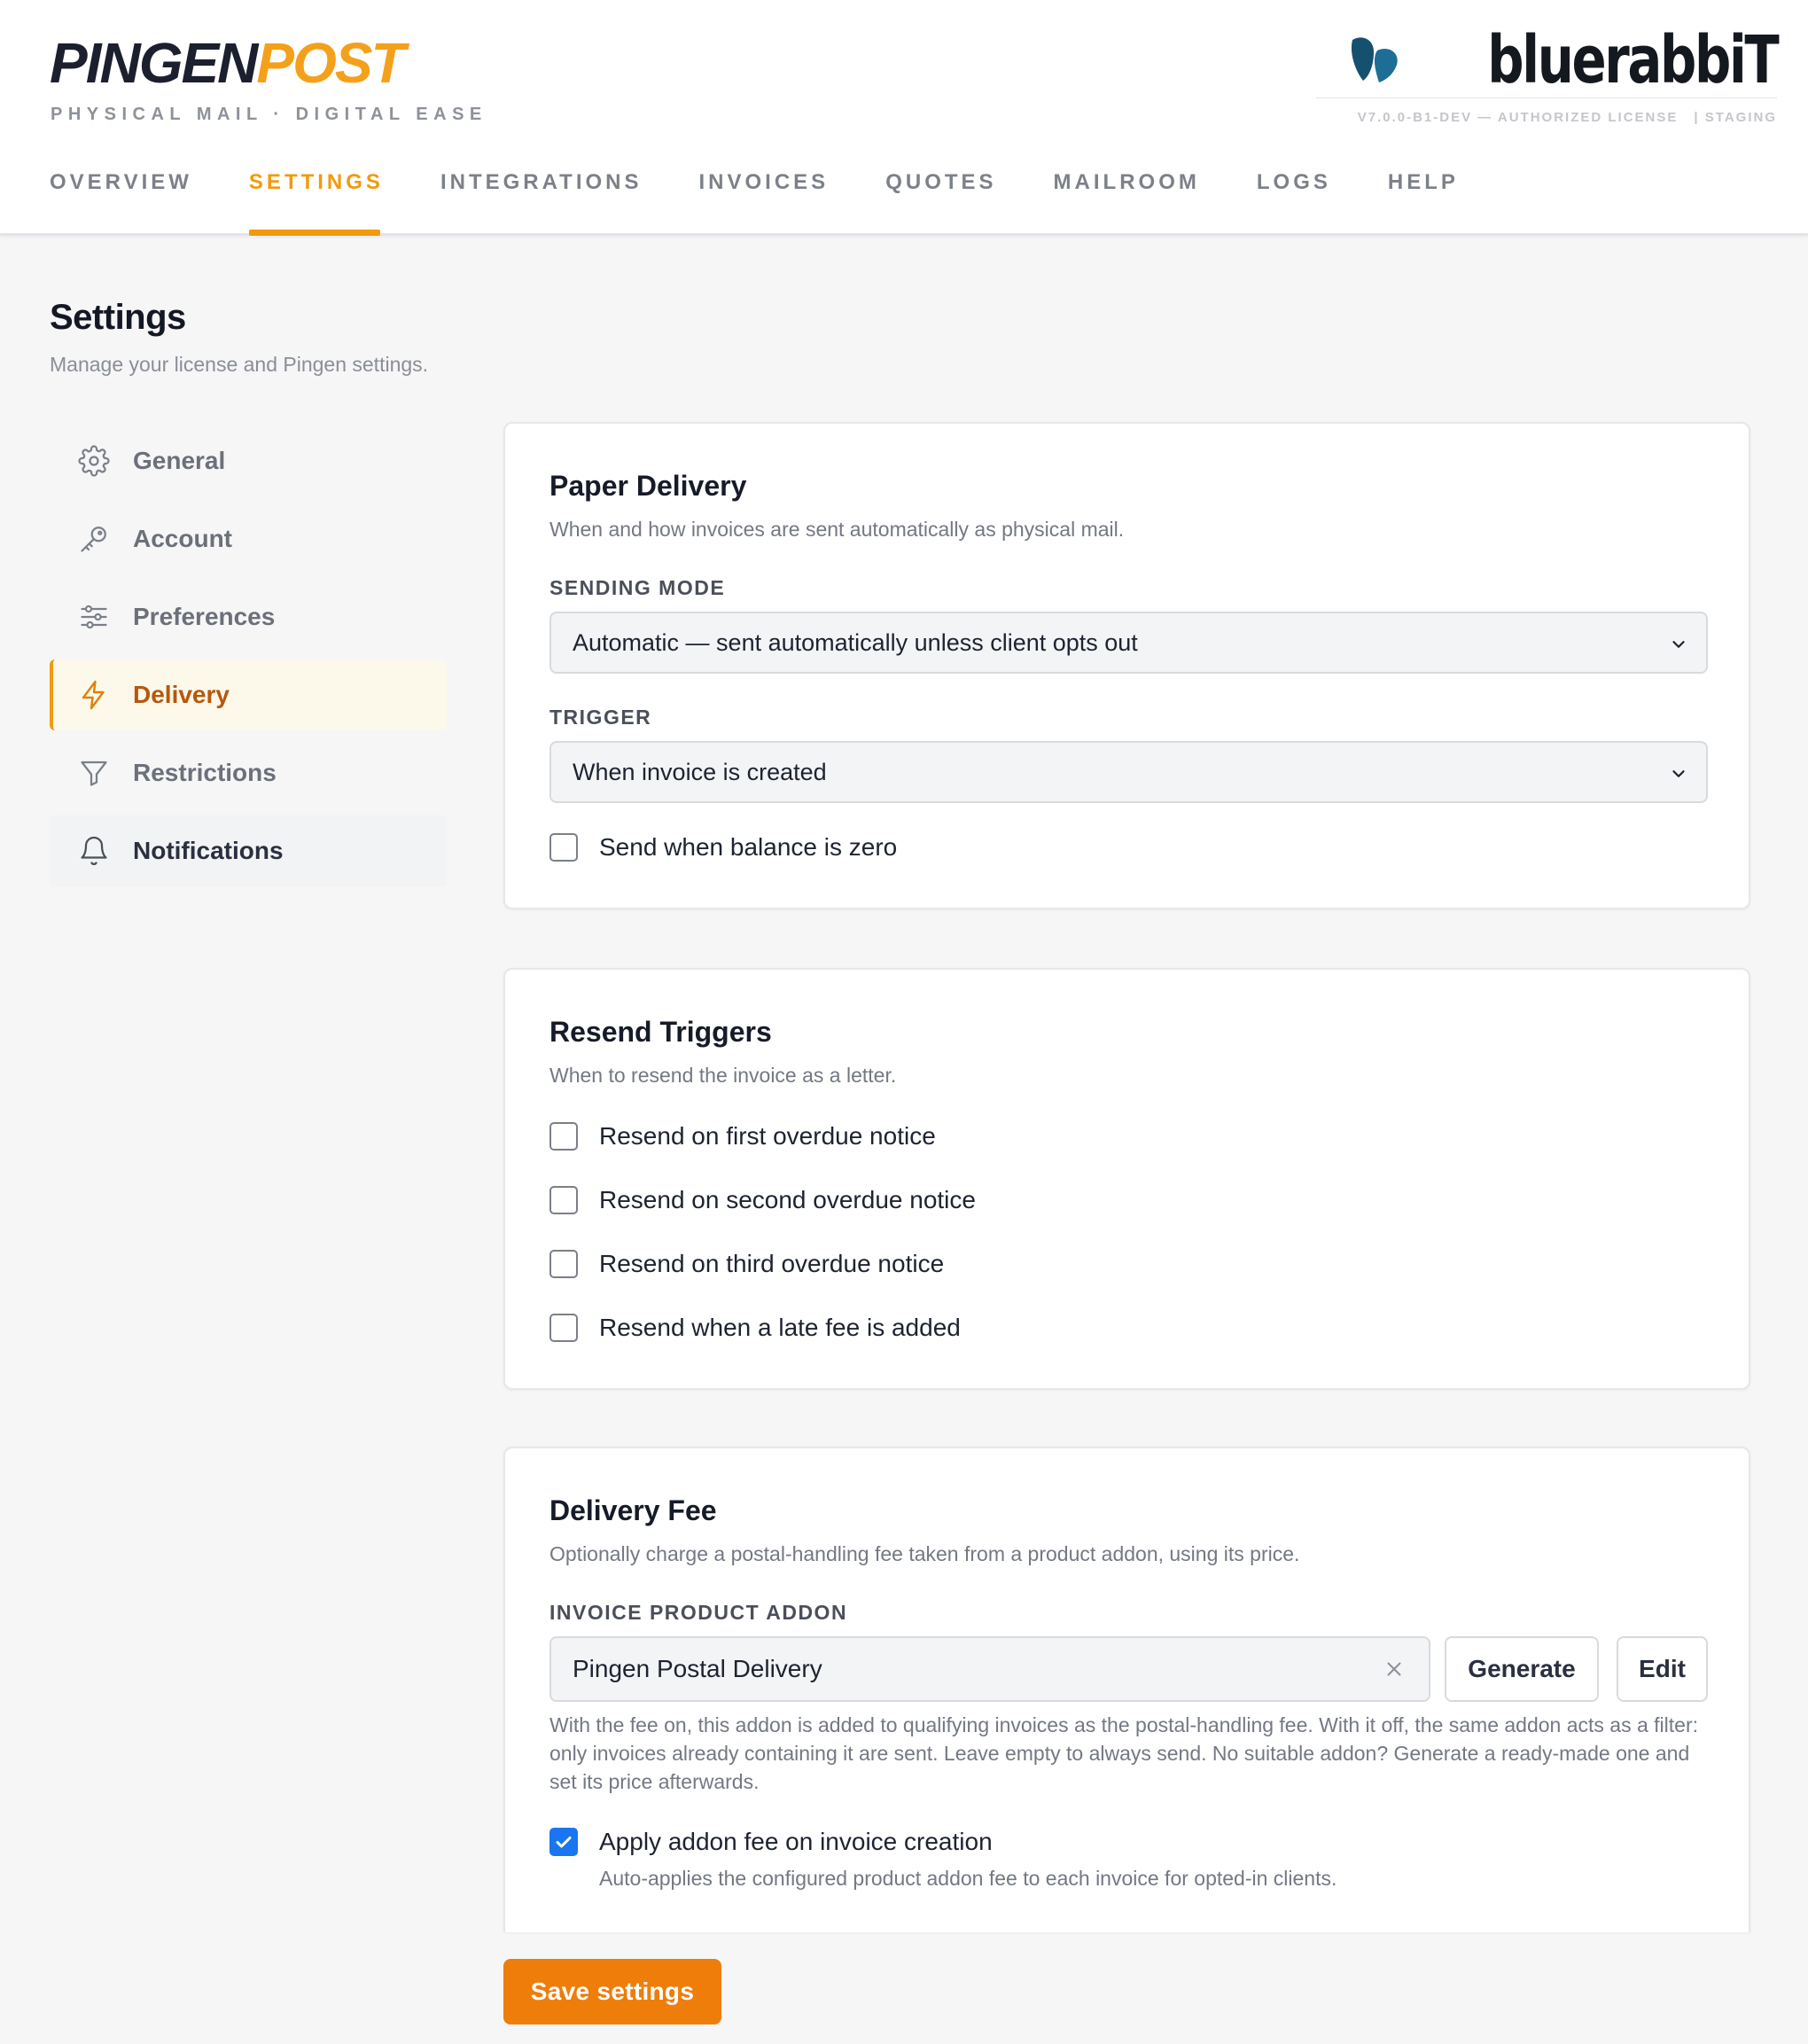 Image resolution: width=1808 pixels, height=2044 pixels. I want to click on nav-tab-logs: LOGS, so click(1294, 203).